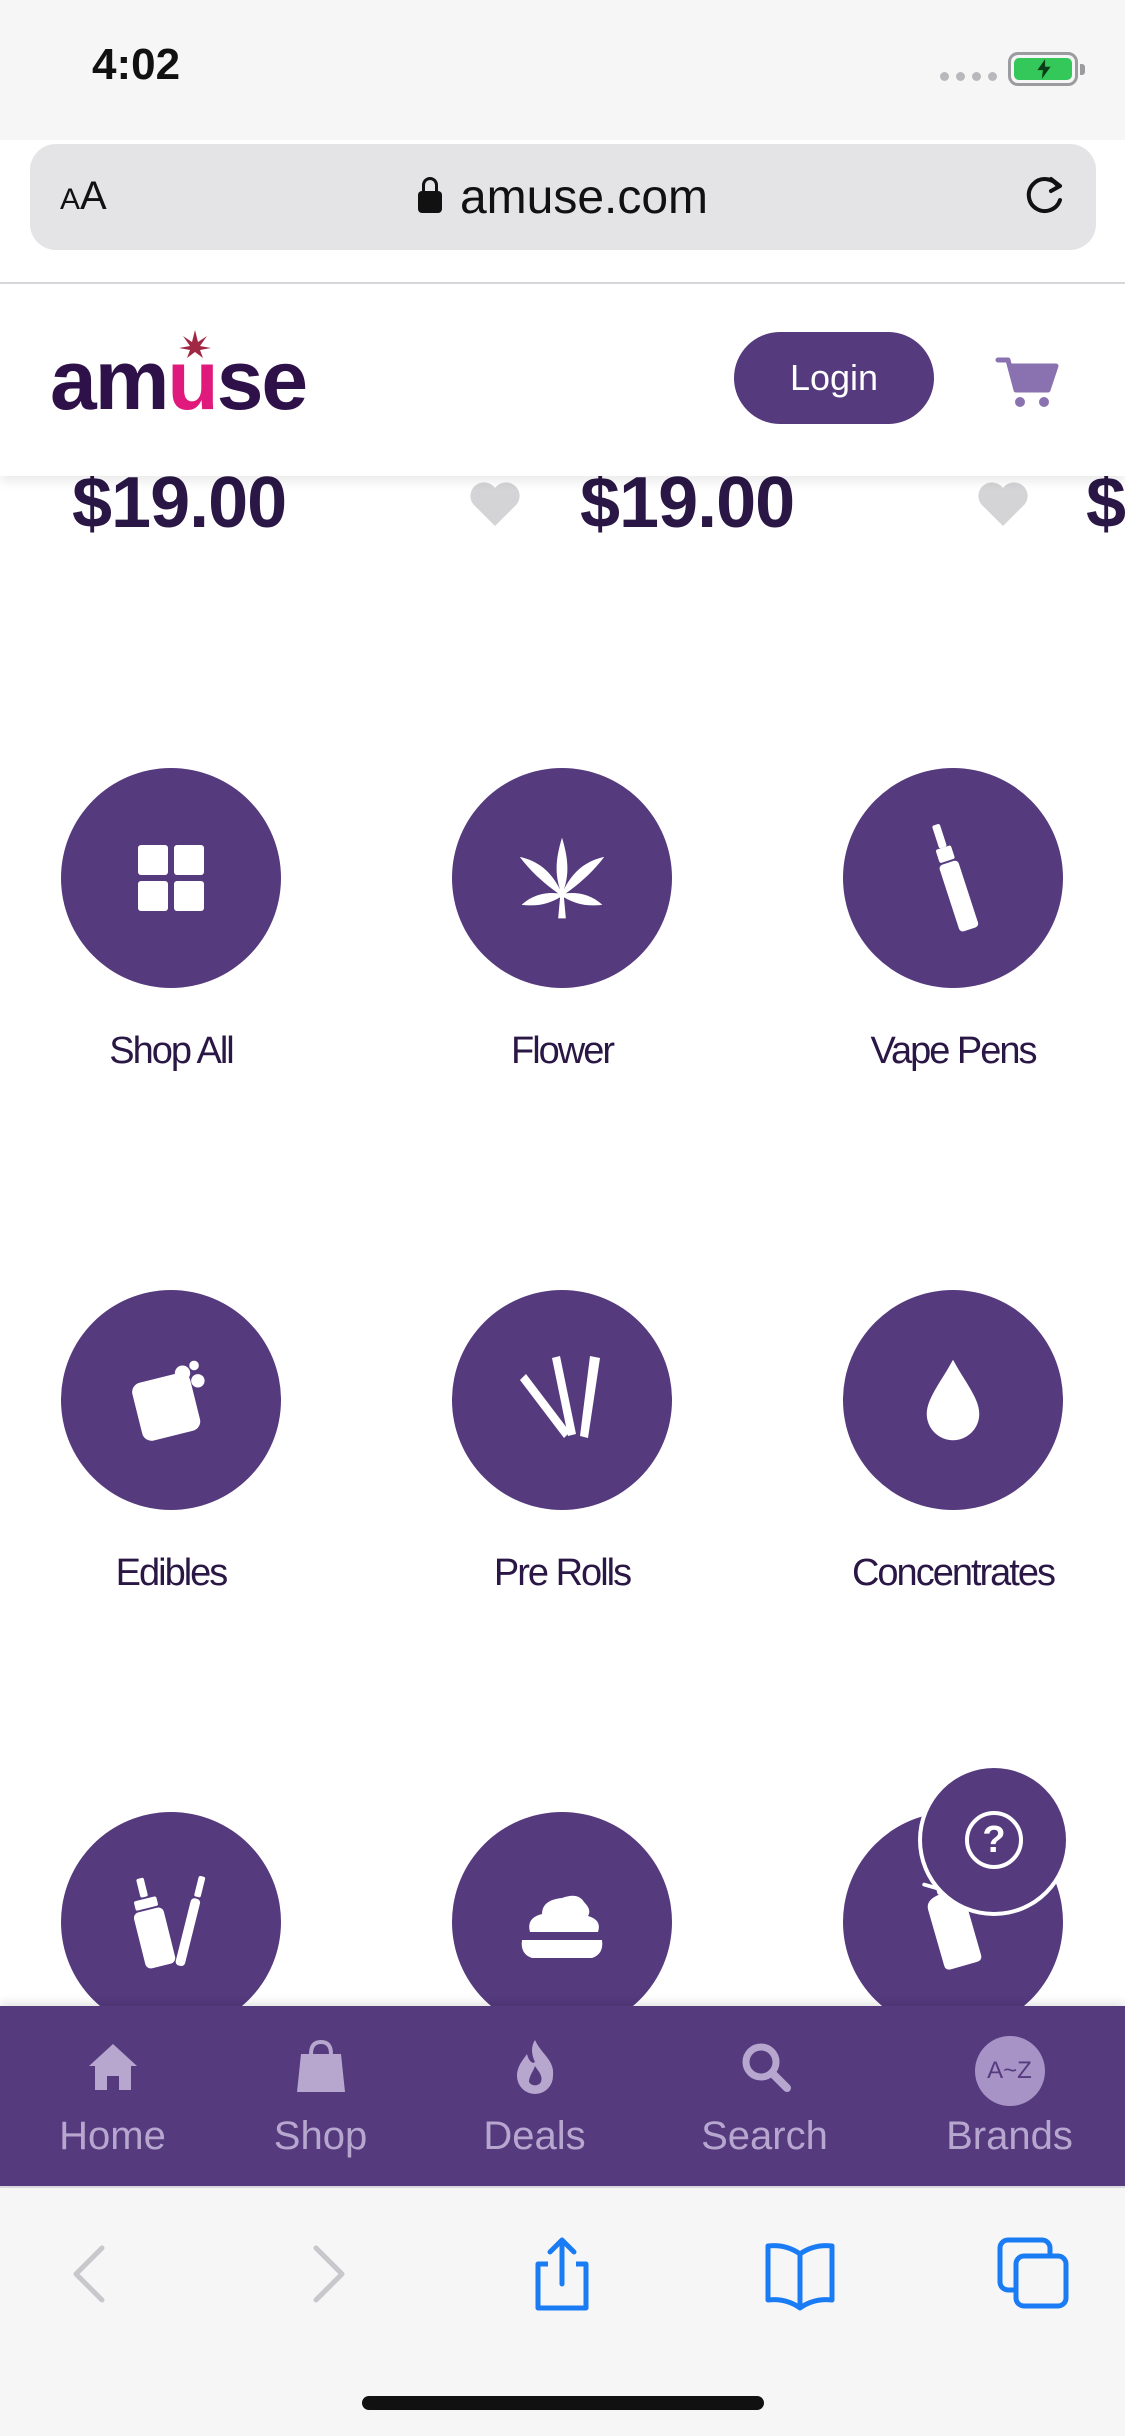  Describe the element at coordinates (562, 2274) in the screenshot. I see `share-icon` at that location.